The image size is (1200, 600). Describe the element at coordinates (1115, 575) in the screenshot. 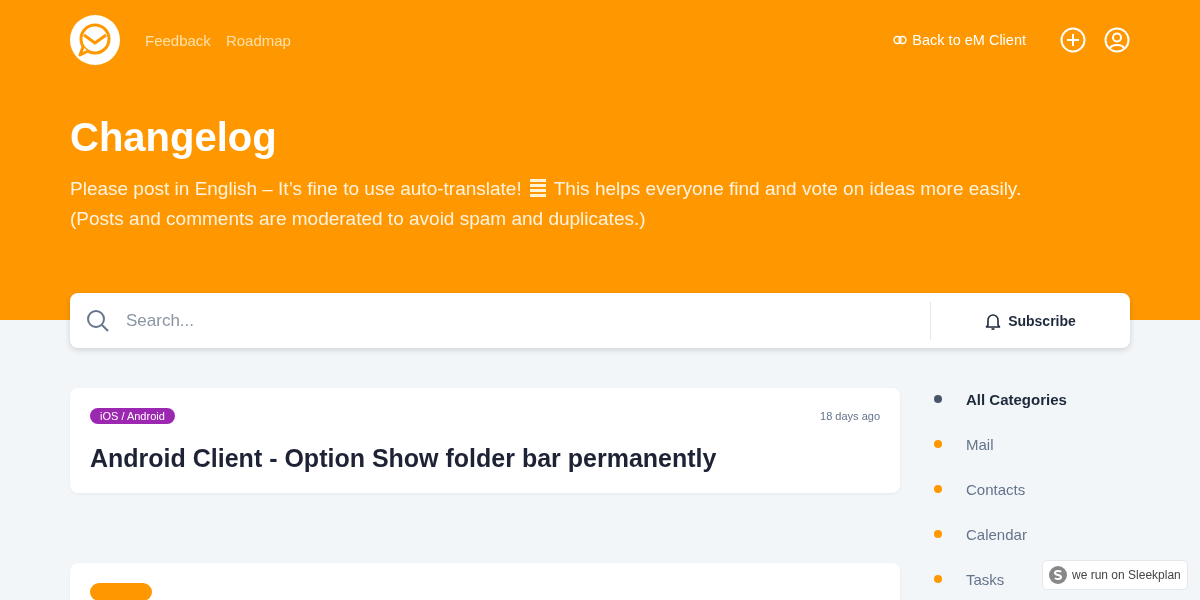

I see `sleekplan-badge: we run on Sleekplan` at that location.